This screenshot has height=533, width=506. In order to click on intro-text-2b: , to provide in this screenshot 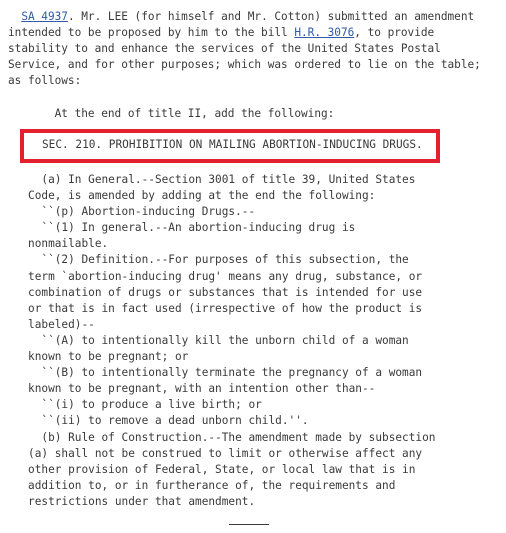, I will do `click(394, 33)`.